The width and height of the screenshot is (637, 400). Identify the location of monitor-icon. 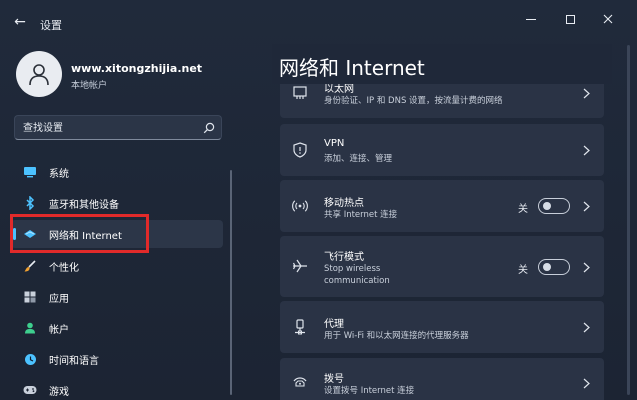
(30, 172).